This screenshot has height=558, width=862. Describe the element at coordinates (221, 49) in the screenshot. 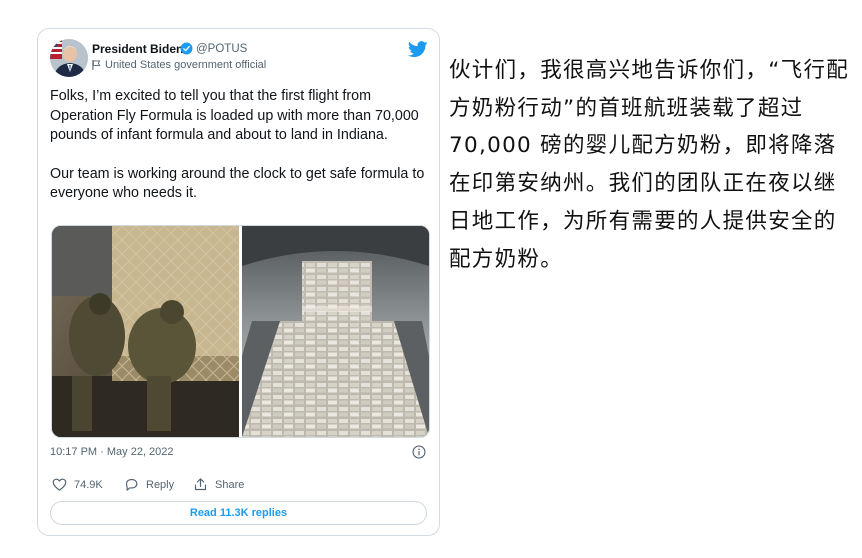

I see `author-handle: @POTUS` at that location.